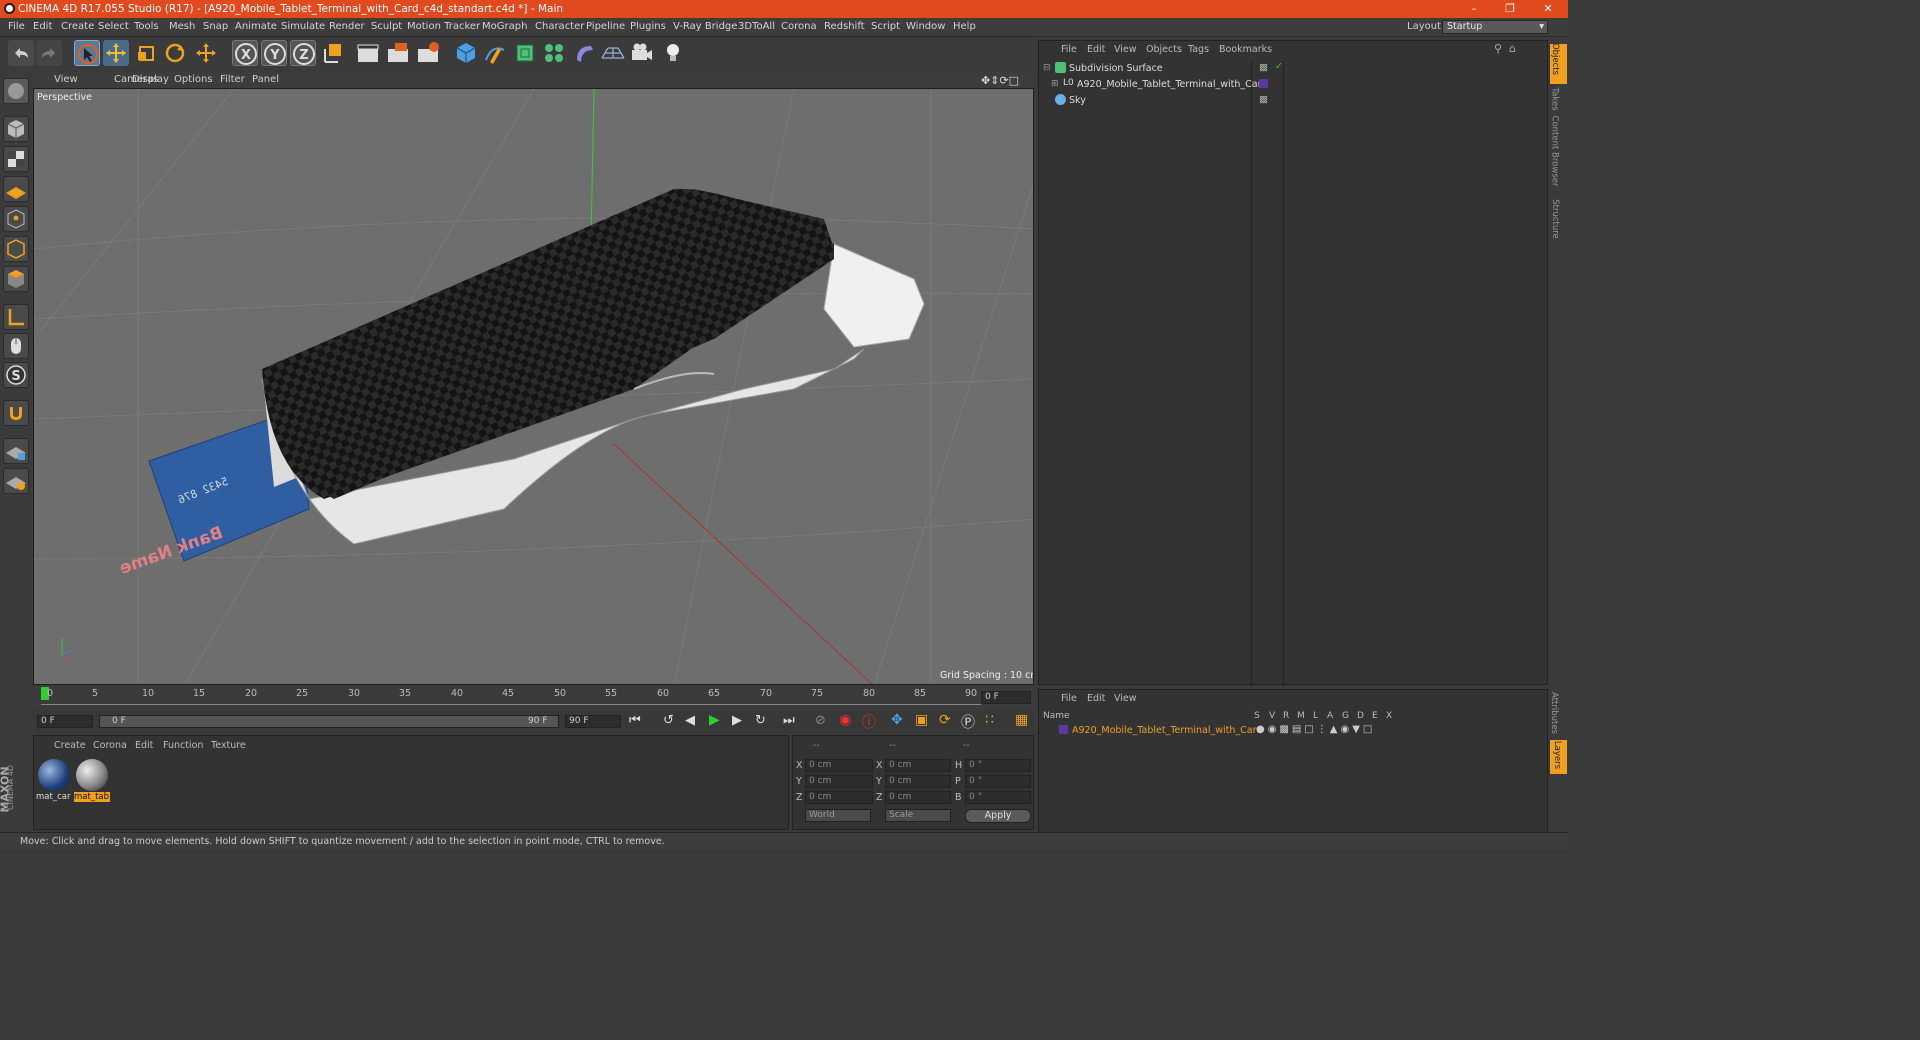  Describe the element at coordinates (964, 26) in the screenshot. I see `menu-help: Help` at that location.